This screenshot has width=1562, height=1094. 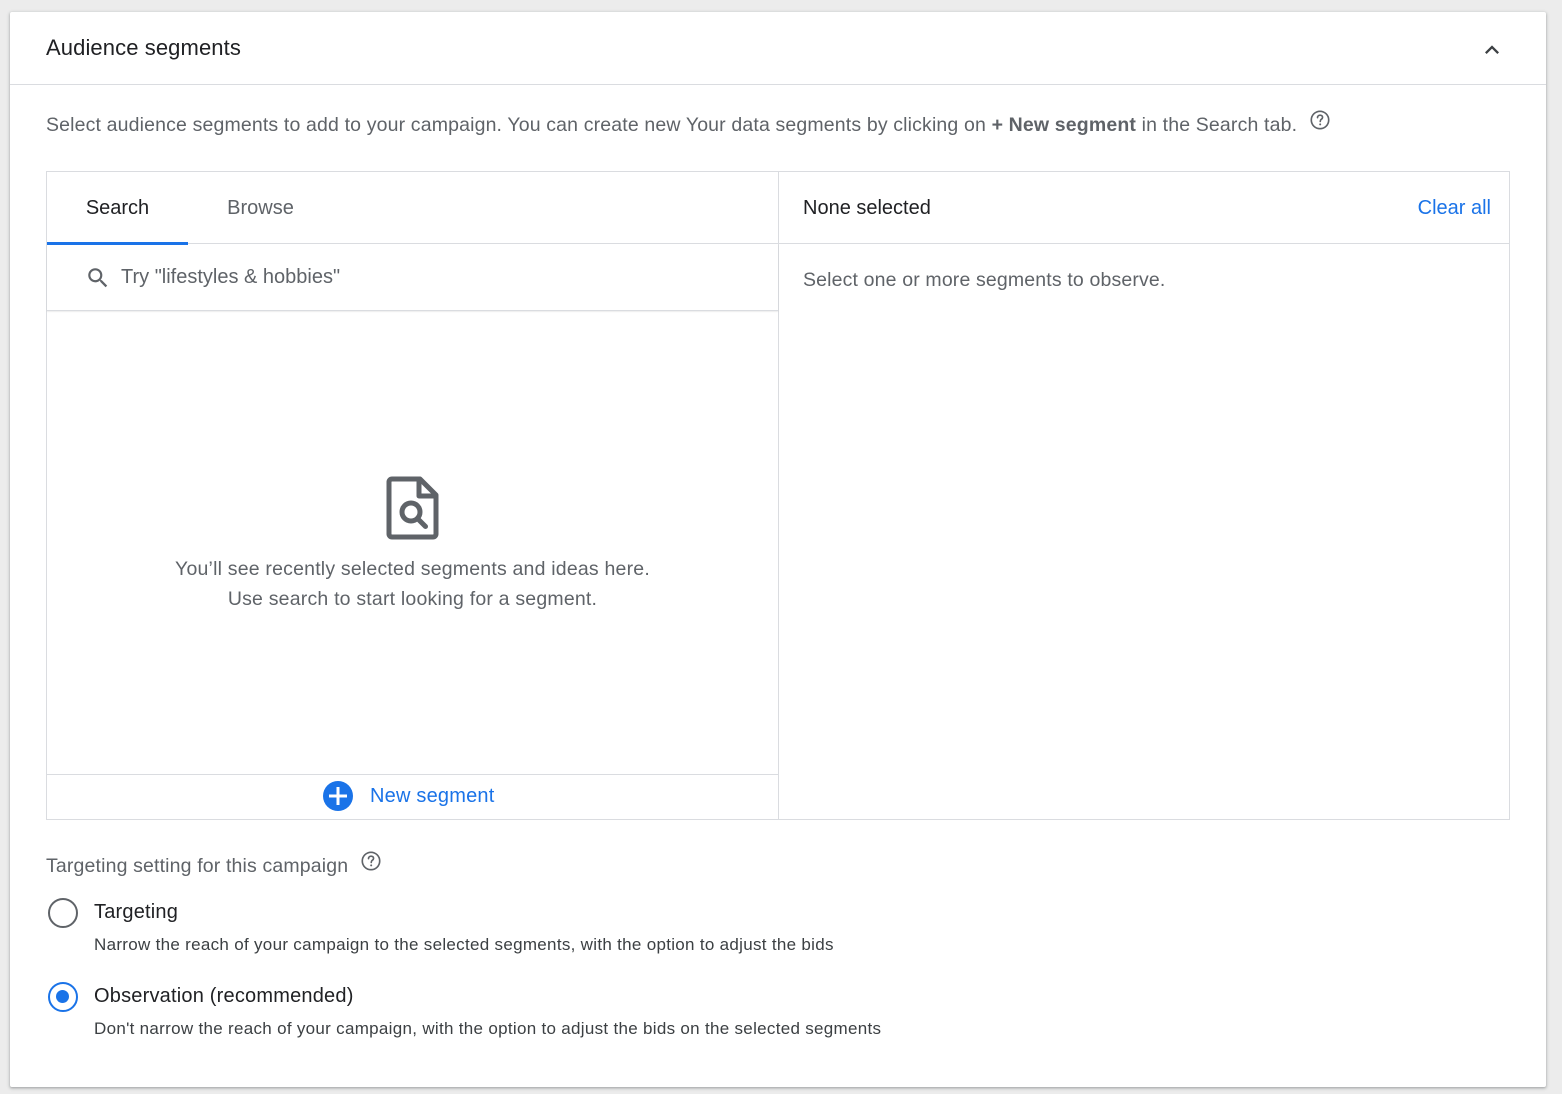 I want to click on chevron-up-icon, so click(x=1492, y=49).